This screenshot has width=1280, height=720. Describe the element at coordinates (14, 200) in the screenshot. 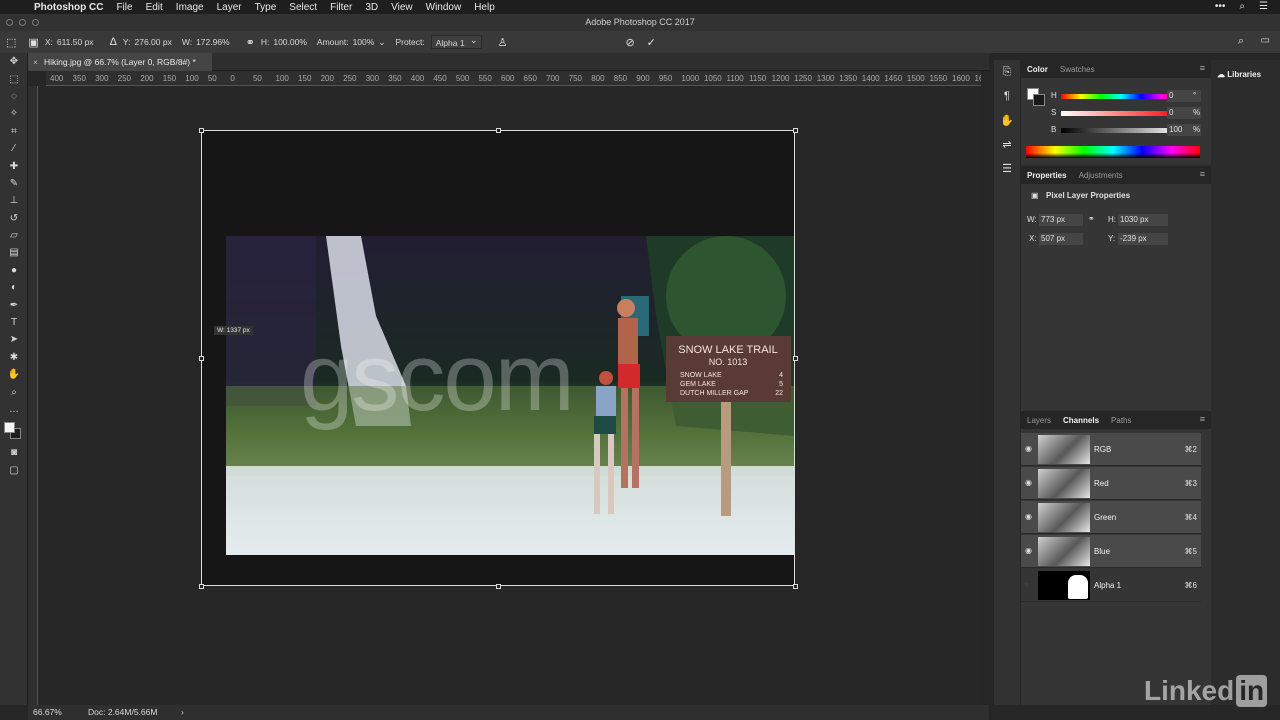

I see `clone-stamp-tool-icon: ⊥` at that location.